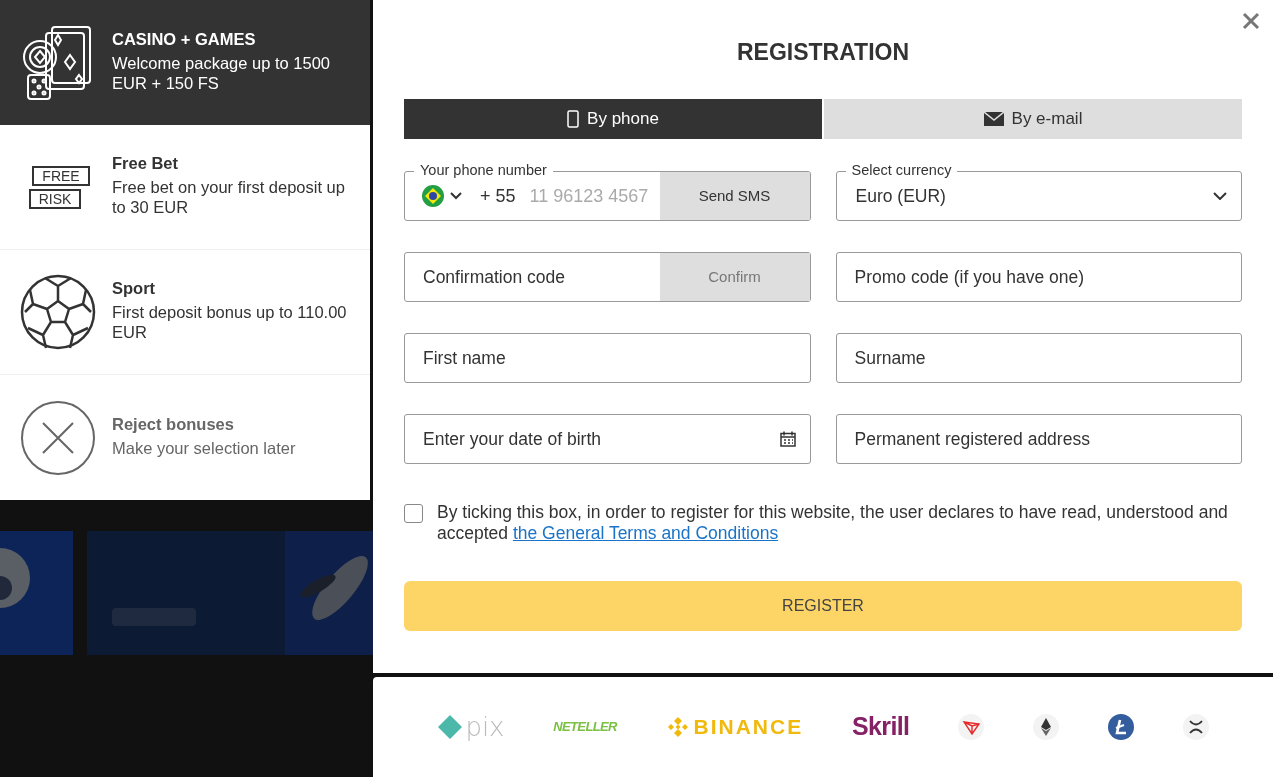 The image size is (1273, 777). I want to click on soccer-ball-icon, so click(58, 312).